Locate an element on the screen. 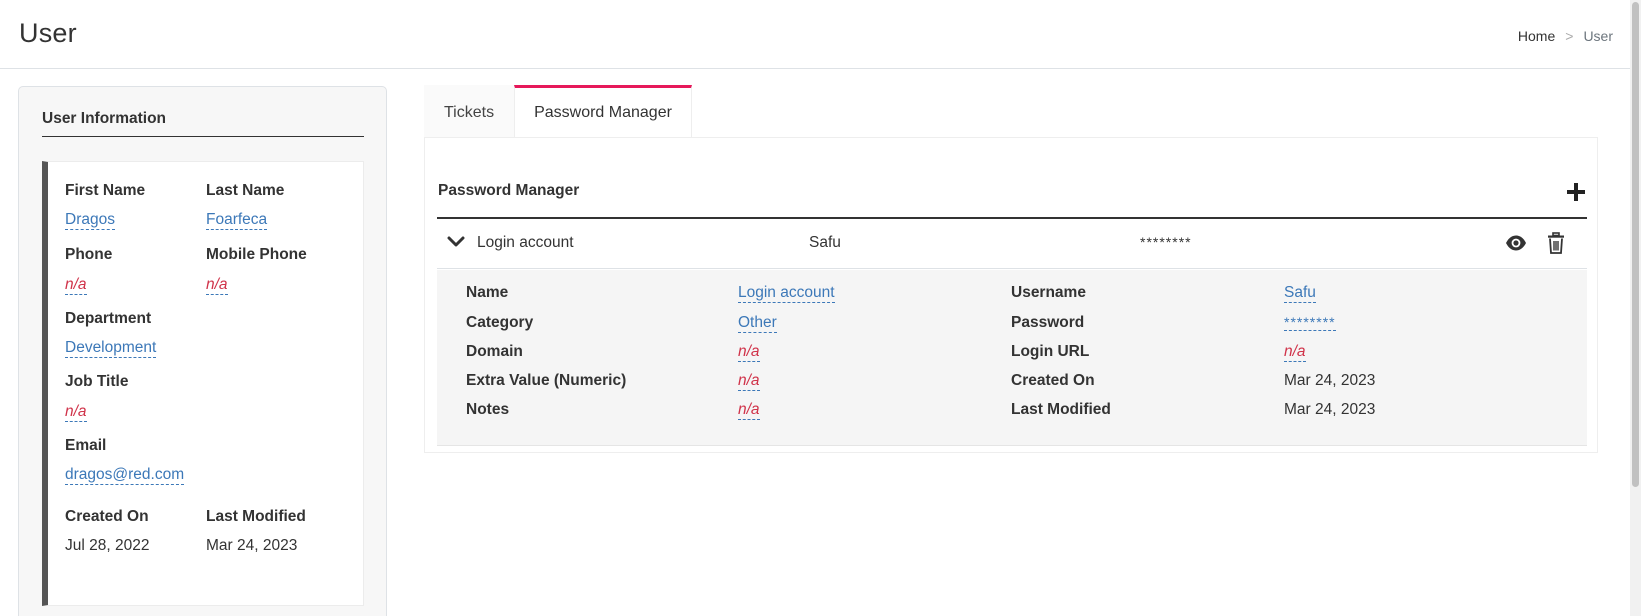  detail-password-label: Password is located at coordinates (1048, 322).